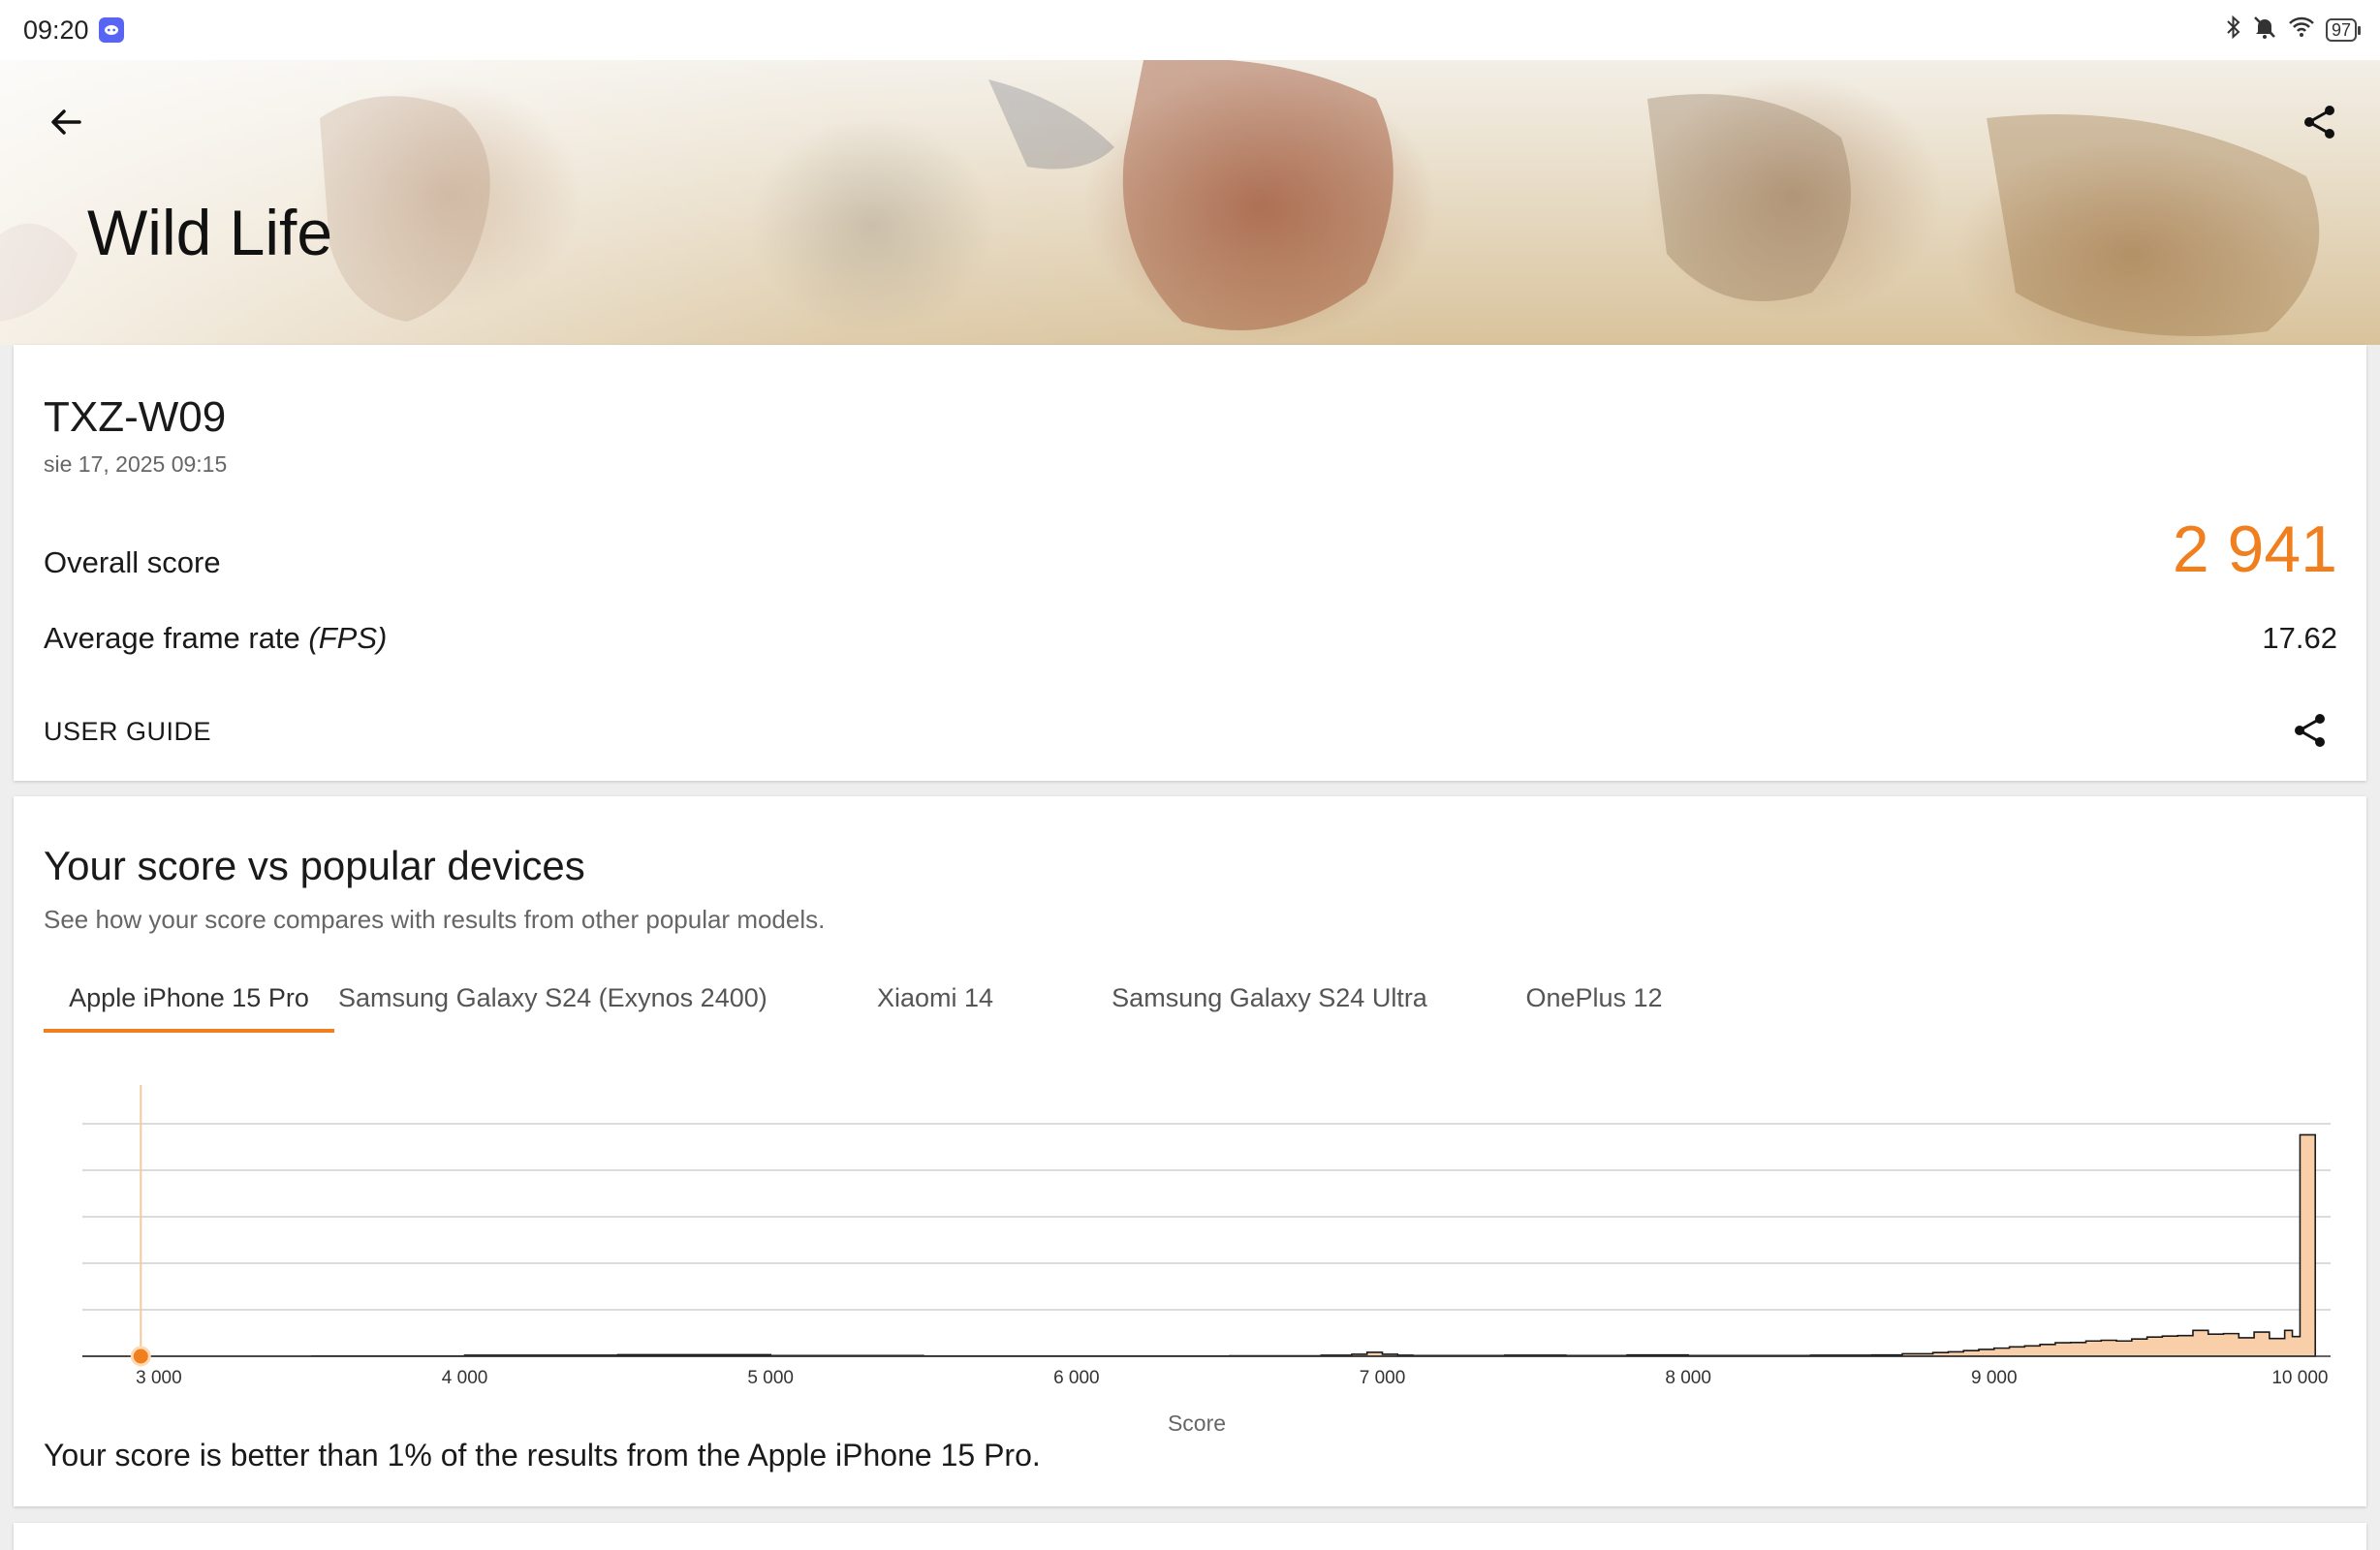 This screenshot has width=2380, height=1550. I want to click on fps-label-text: Average frame rate, so click(176, 638).